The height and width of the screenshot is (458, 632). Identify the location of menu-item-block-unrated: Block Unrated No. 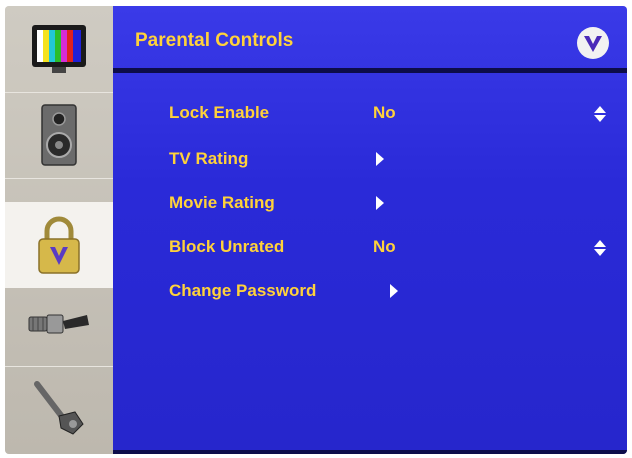
(394, 247).